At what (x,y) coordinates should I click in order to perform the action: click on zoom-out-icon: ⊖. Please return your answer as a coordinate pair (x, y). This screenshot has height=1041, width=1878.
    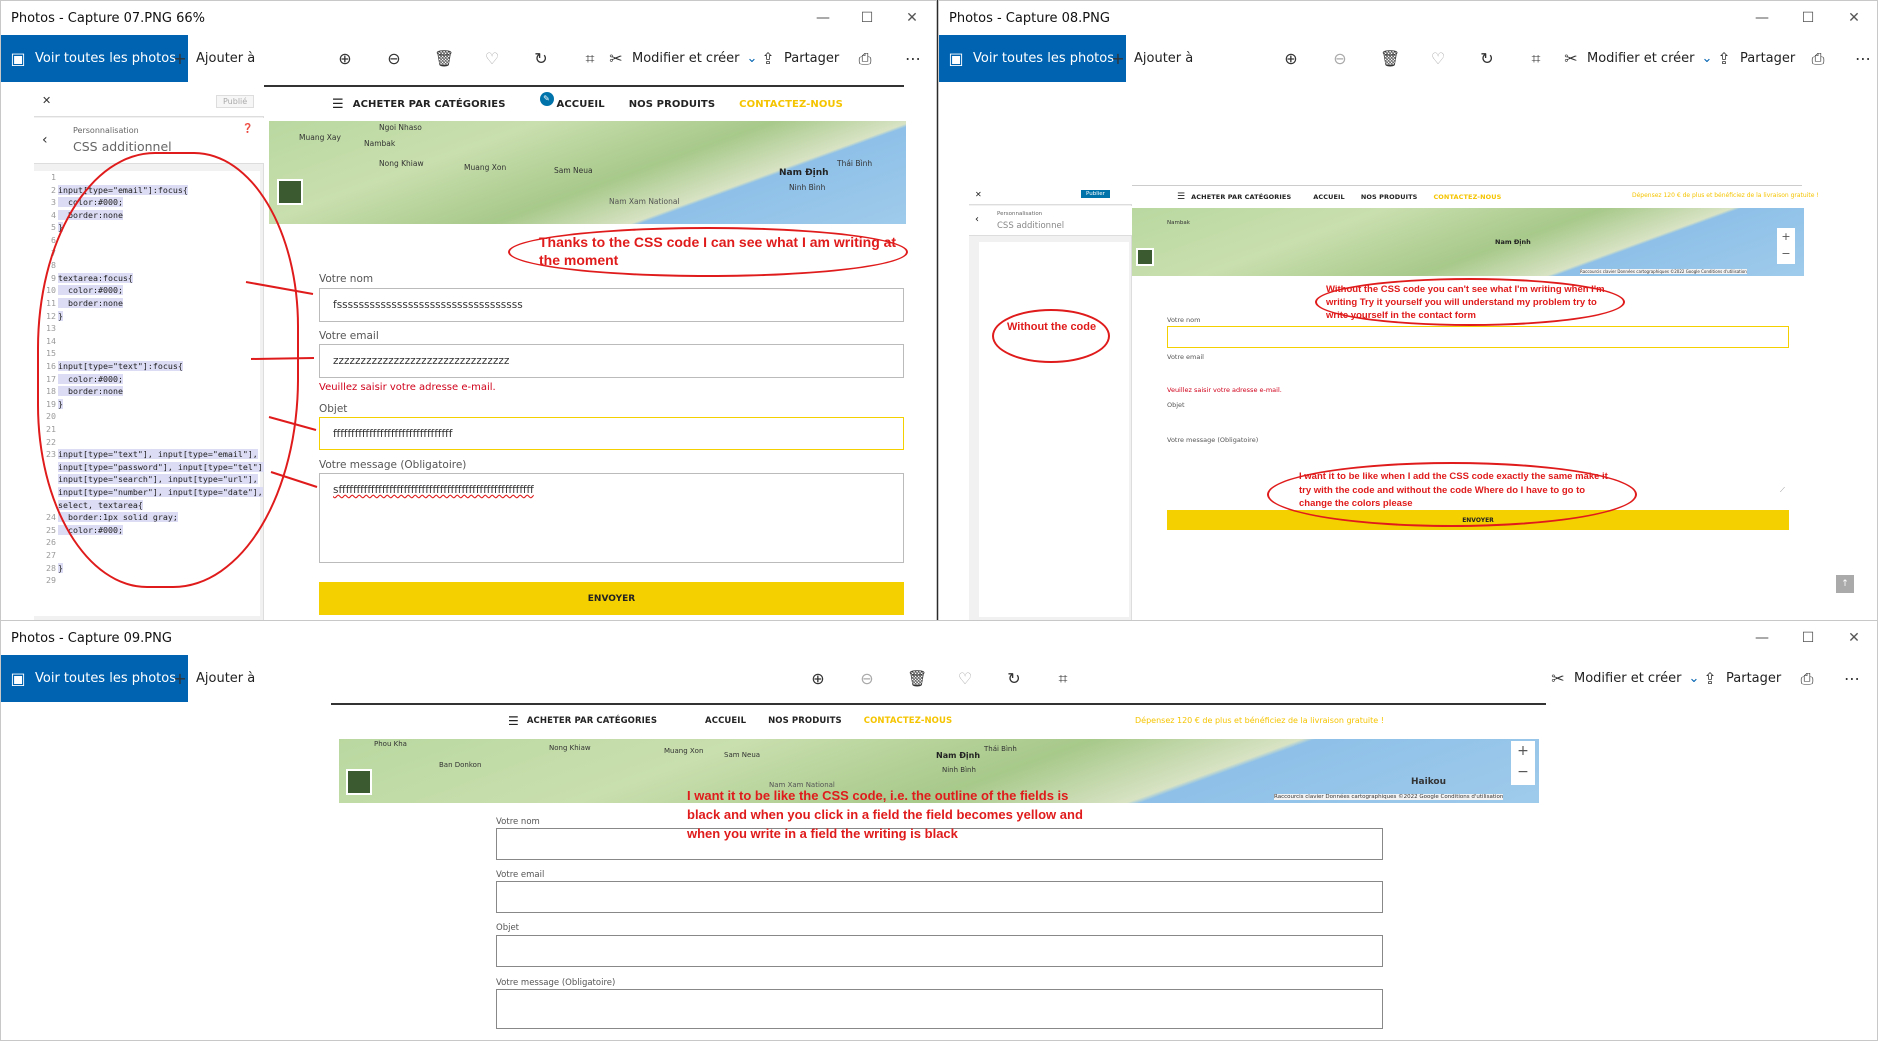
    Looking at the image, I should click on (867, 678).